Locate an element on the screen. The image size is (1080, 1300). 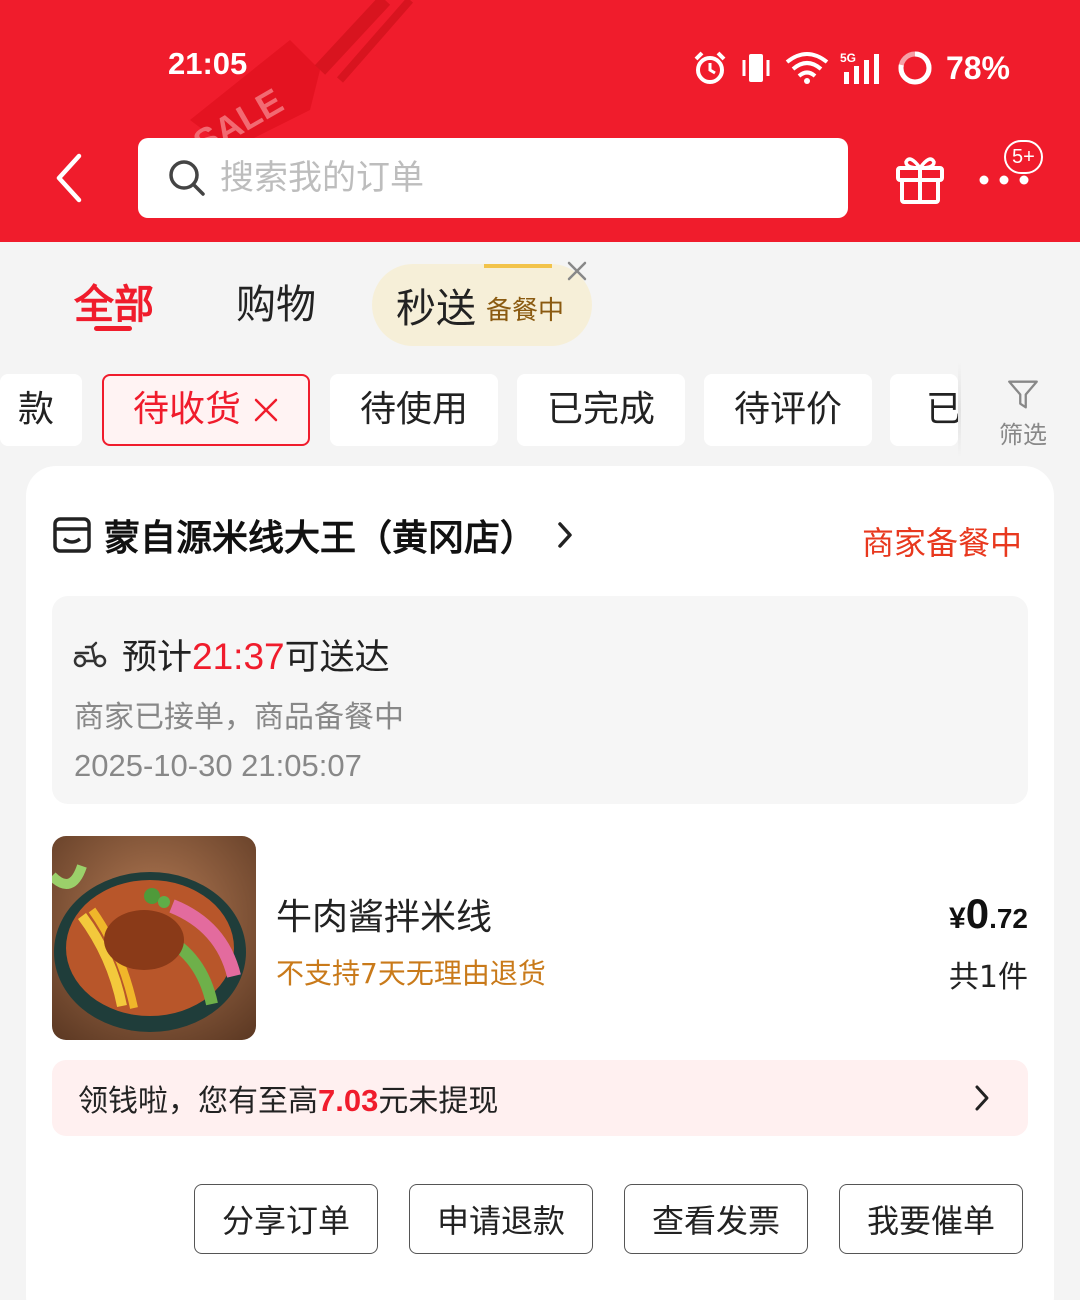
filter-chip-to-receive: 待收货 is located at coordinates (206, 410).